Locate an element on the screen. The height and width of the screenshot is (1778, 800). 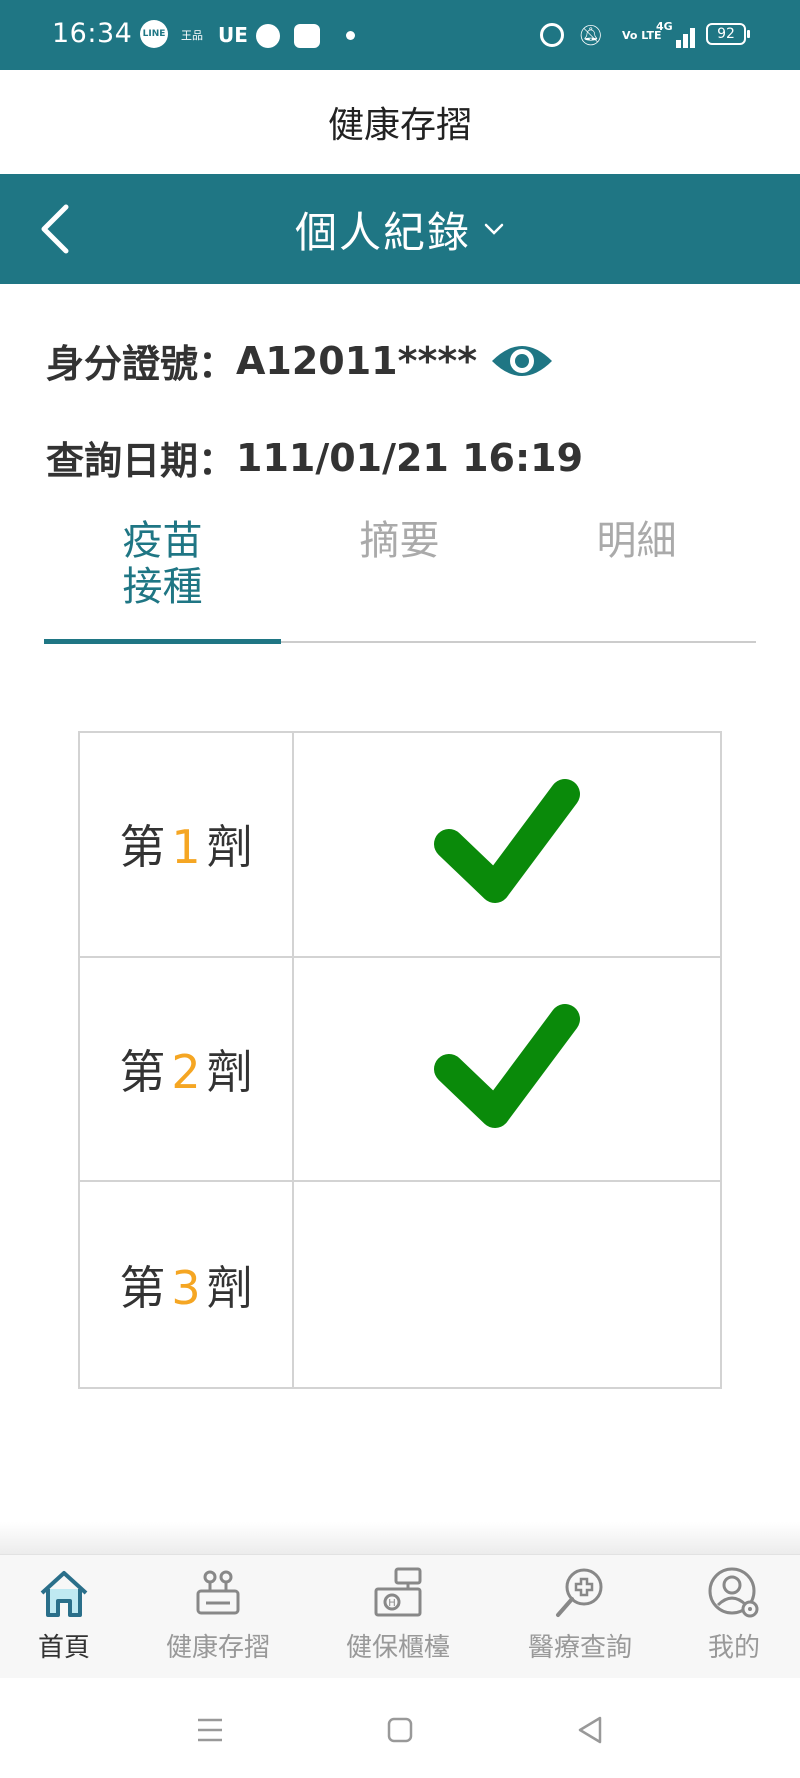
record-type-selector: 個人紀錄 is located at coordinates (400, 229).